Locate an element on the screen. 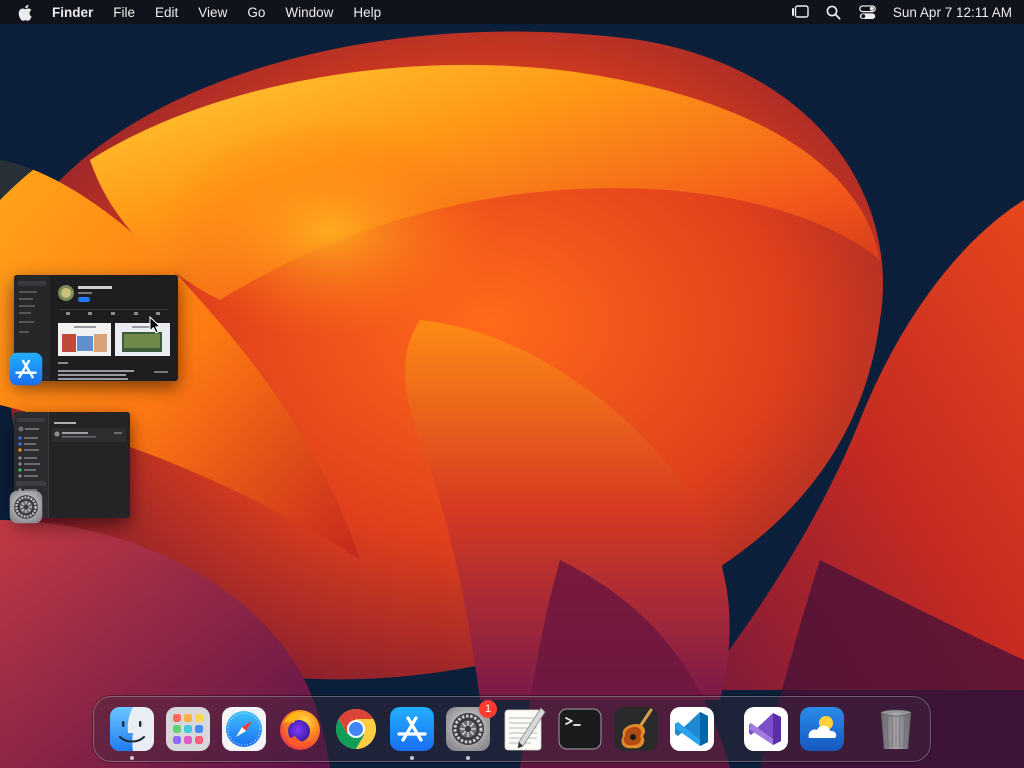 Image resolution: width=1024 pixels, height=768 pixels. finder-icon is located at coordinates (132, 729).